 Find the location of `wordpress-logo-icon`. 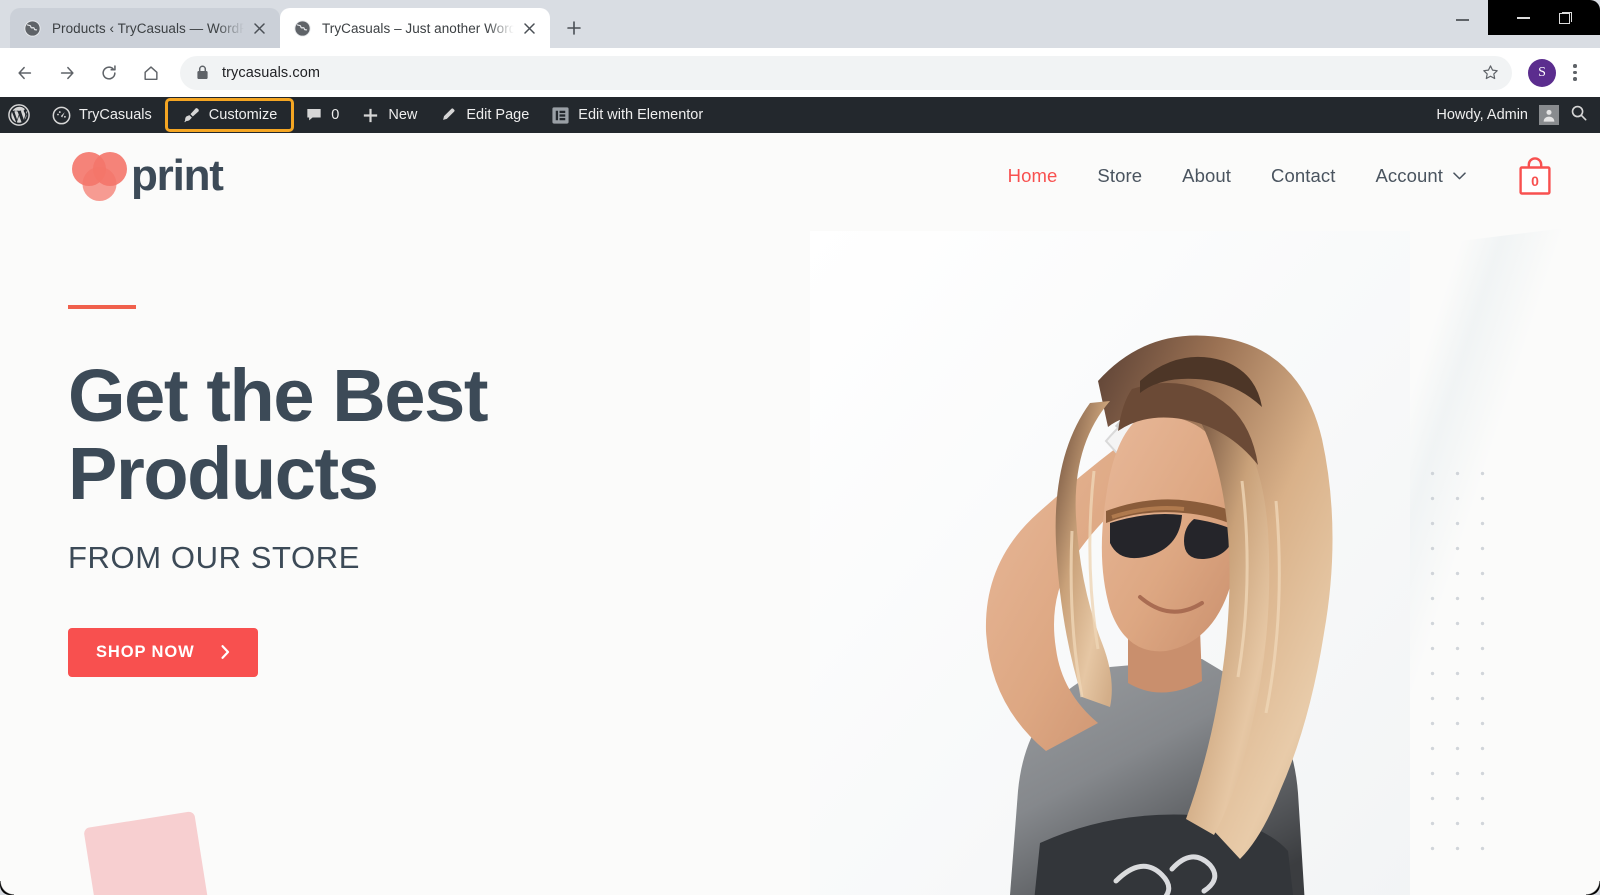

wordpress-logo-icon is located at coordinates (19, 115).